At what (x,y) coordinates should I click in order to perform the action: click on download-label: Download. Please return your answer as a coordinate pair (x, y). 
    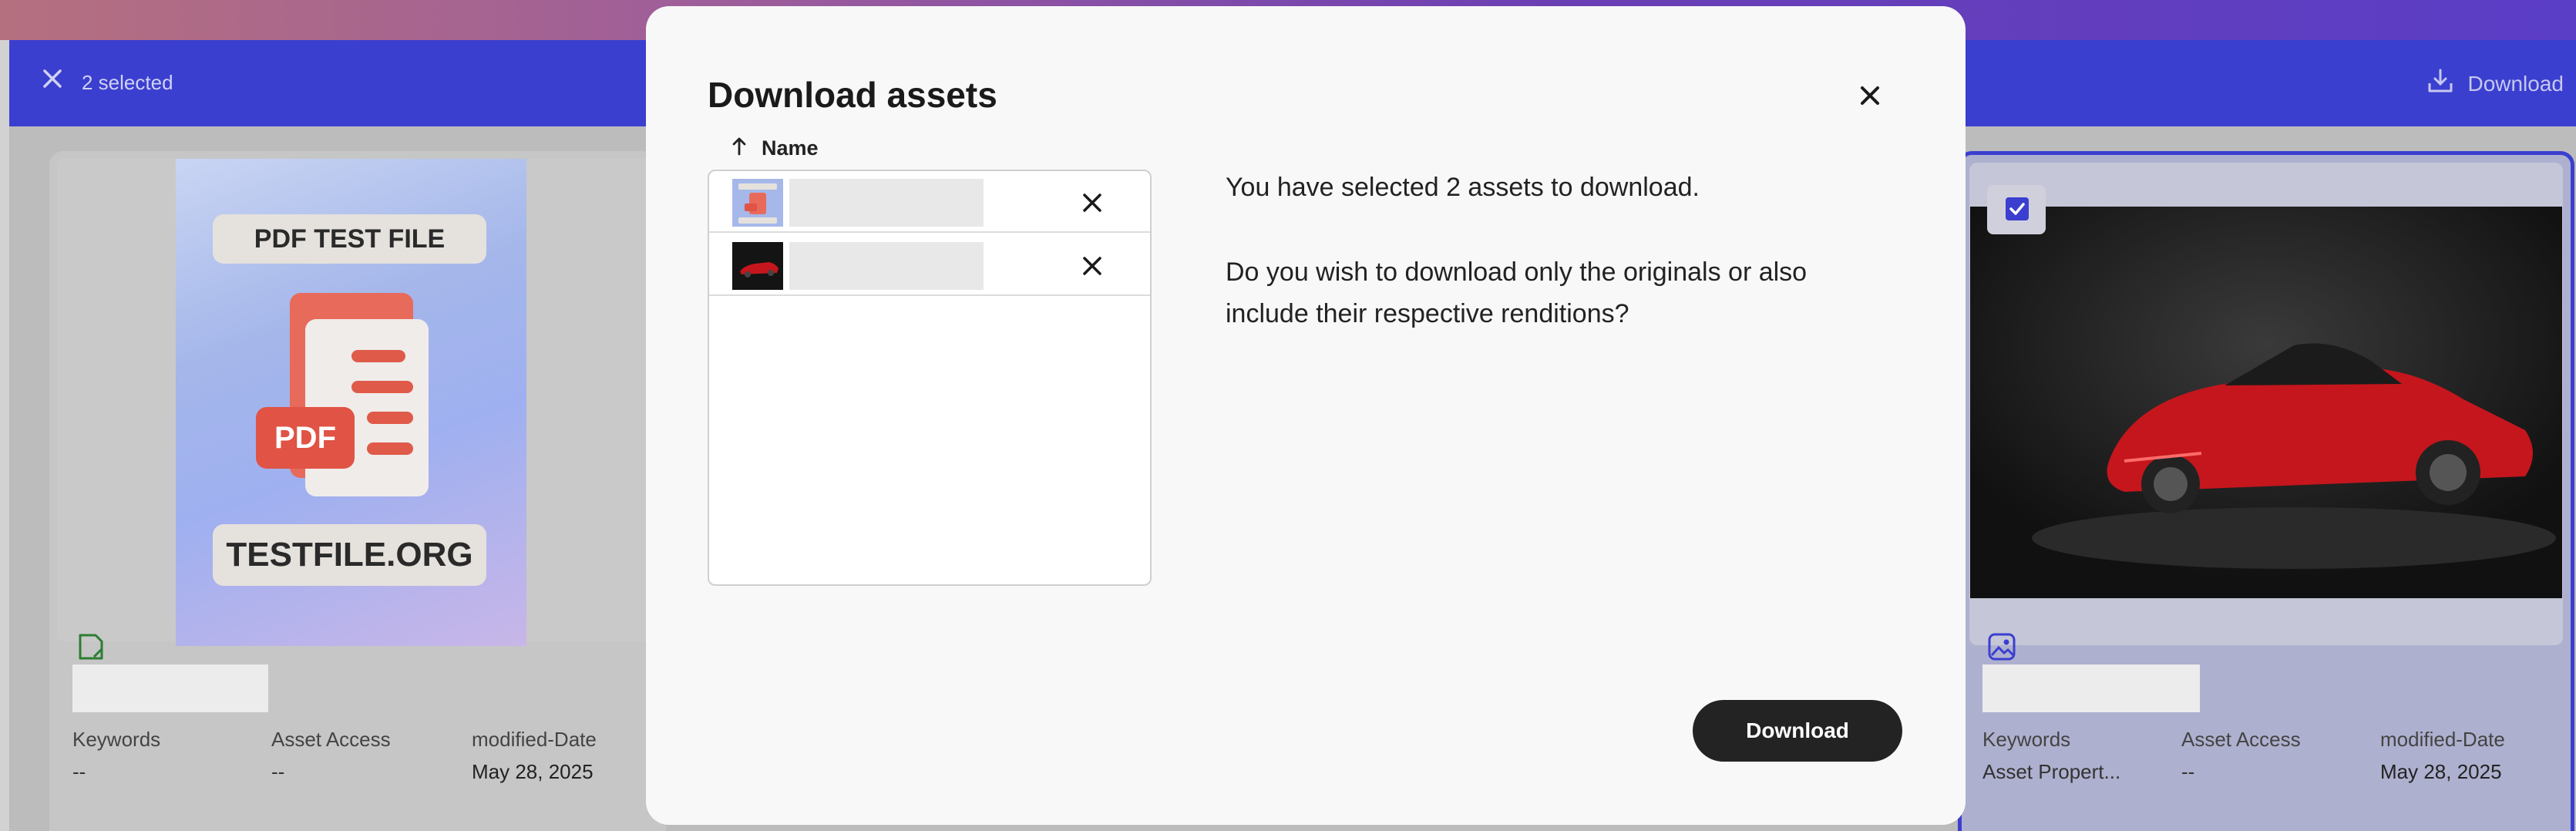
    Looking at the image, I should click on (2515, 83).